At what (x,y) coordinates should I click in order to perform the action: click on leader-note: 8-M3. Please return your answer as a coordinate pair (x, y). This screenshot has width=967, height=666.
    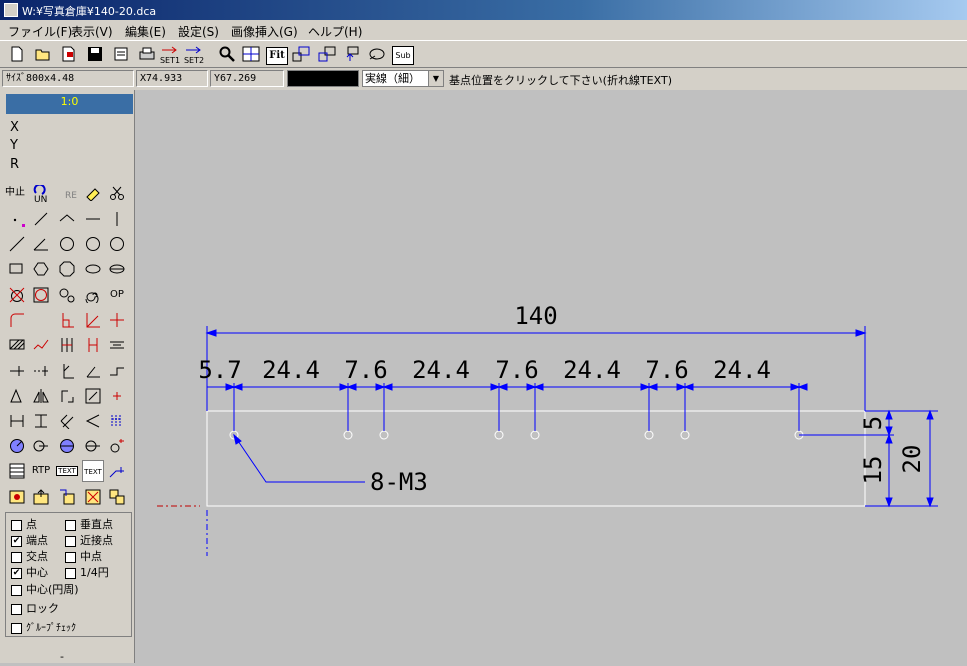
    Looking at the image, I should click on (399, 482).